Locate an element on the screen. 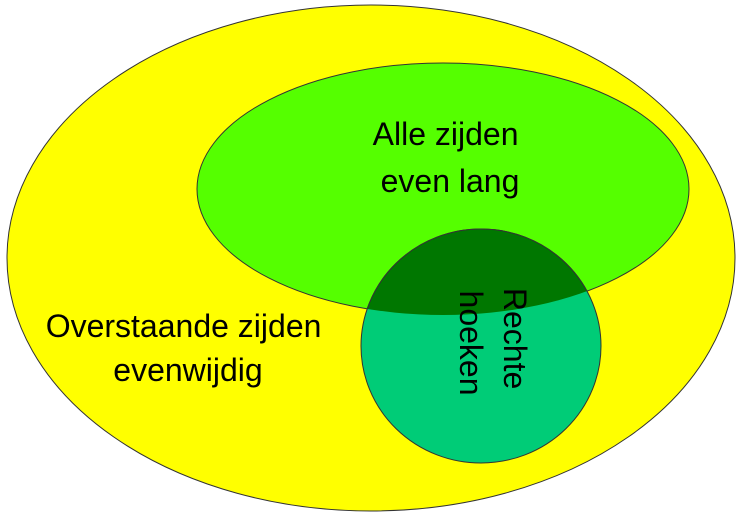  parallel-sides-label-line1: Overstaande zijden is located at coordinates (184, 326).